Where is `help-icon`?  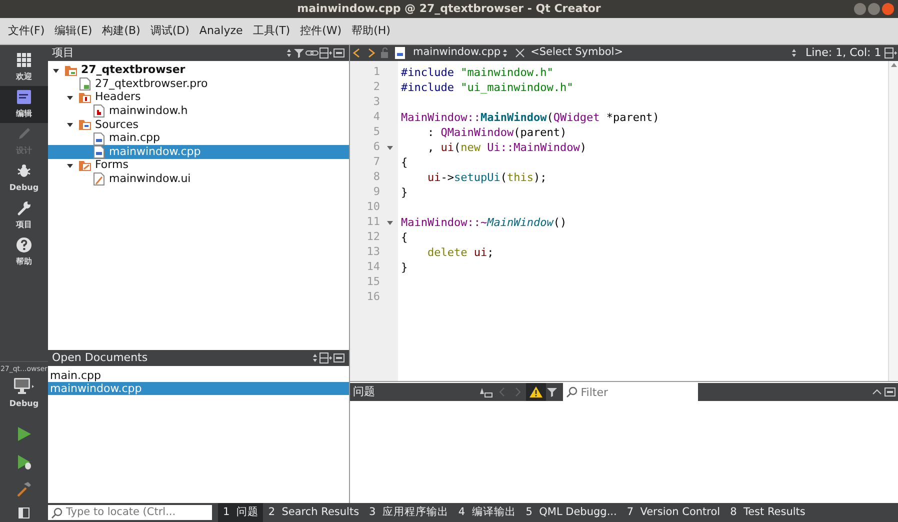
help-icon is located at coordinates (24, 245).